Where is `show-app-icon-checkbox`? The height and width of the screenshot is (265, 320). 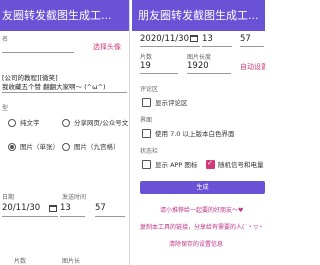 show-app-icon-checkbox is located at coordinates (146, 164).